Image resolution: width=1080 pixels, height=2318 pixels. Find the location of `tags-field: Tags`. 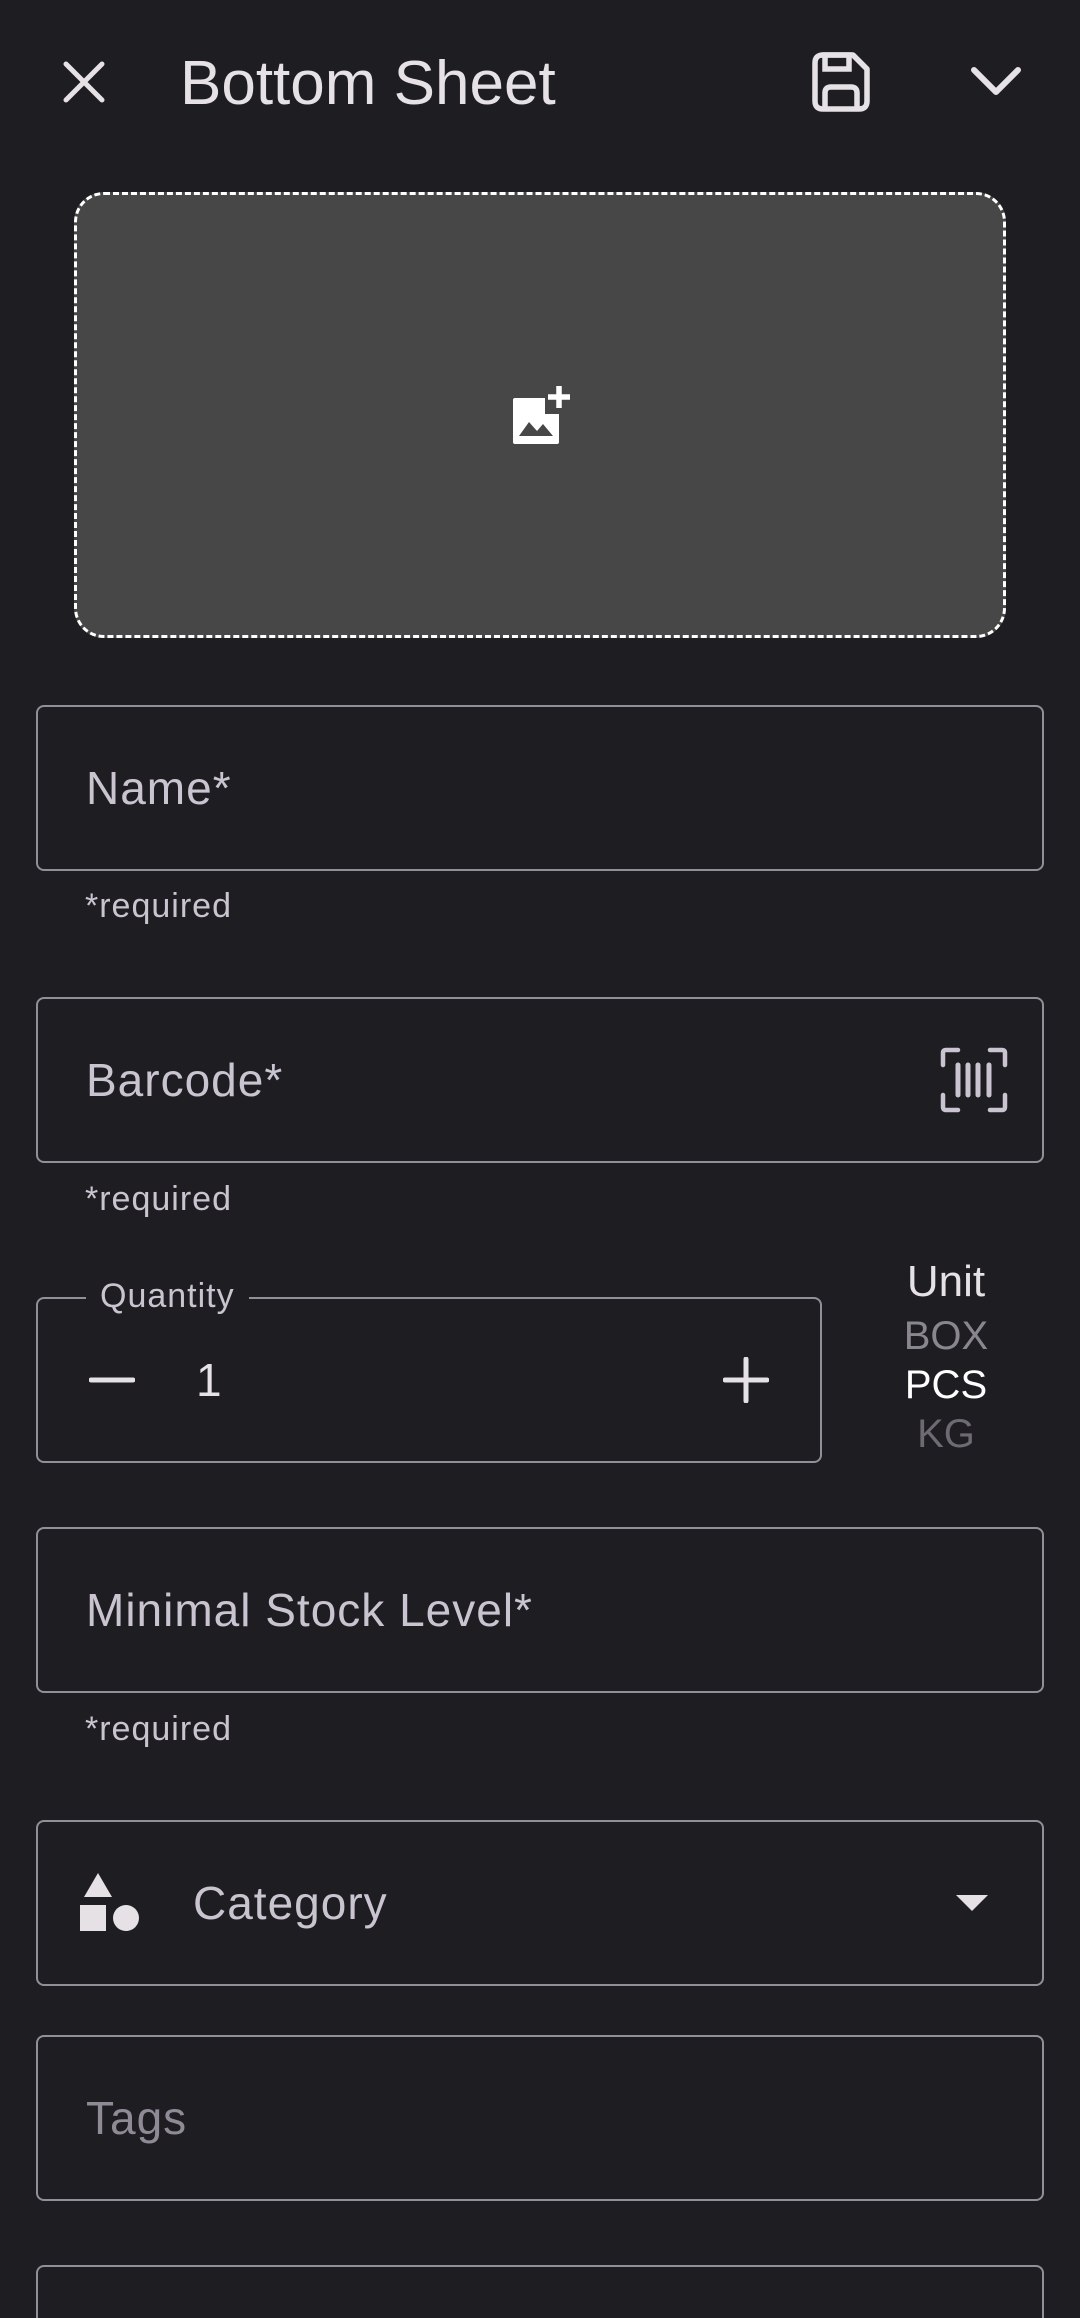

tags-field: Tags is located at coordinates (540, 2118).